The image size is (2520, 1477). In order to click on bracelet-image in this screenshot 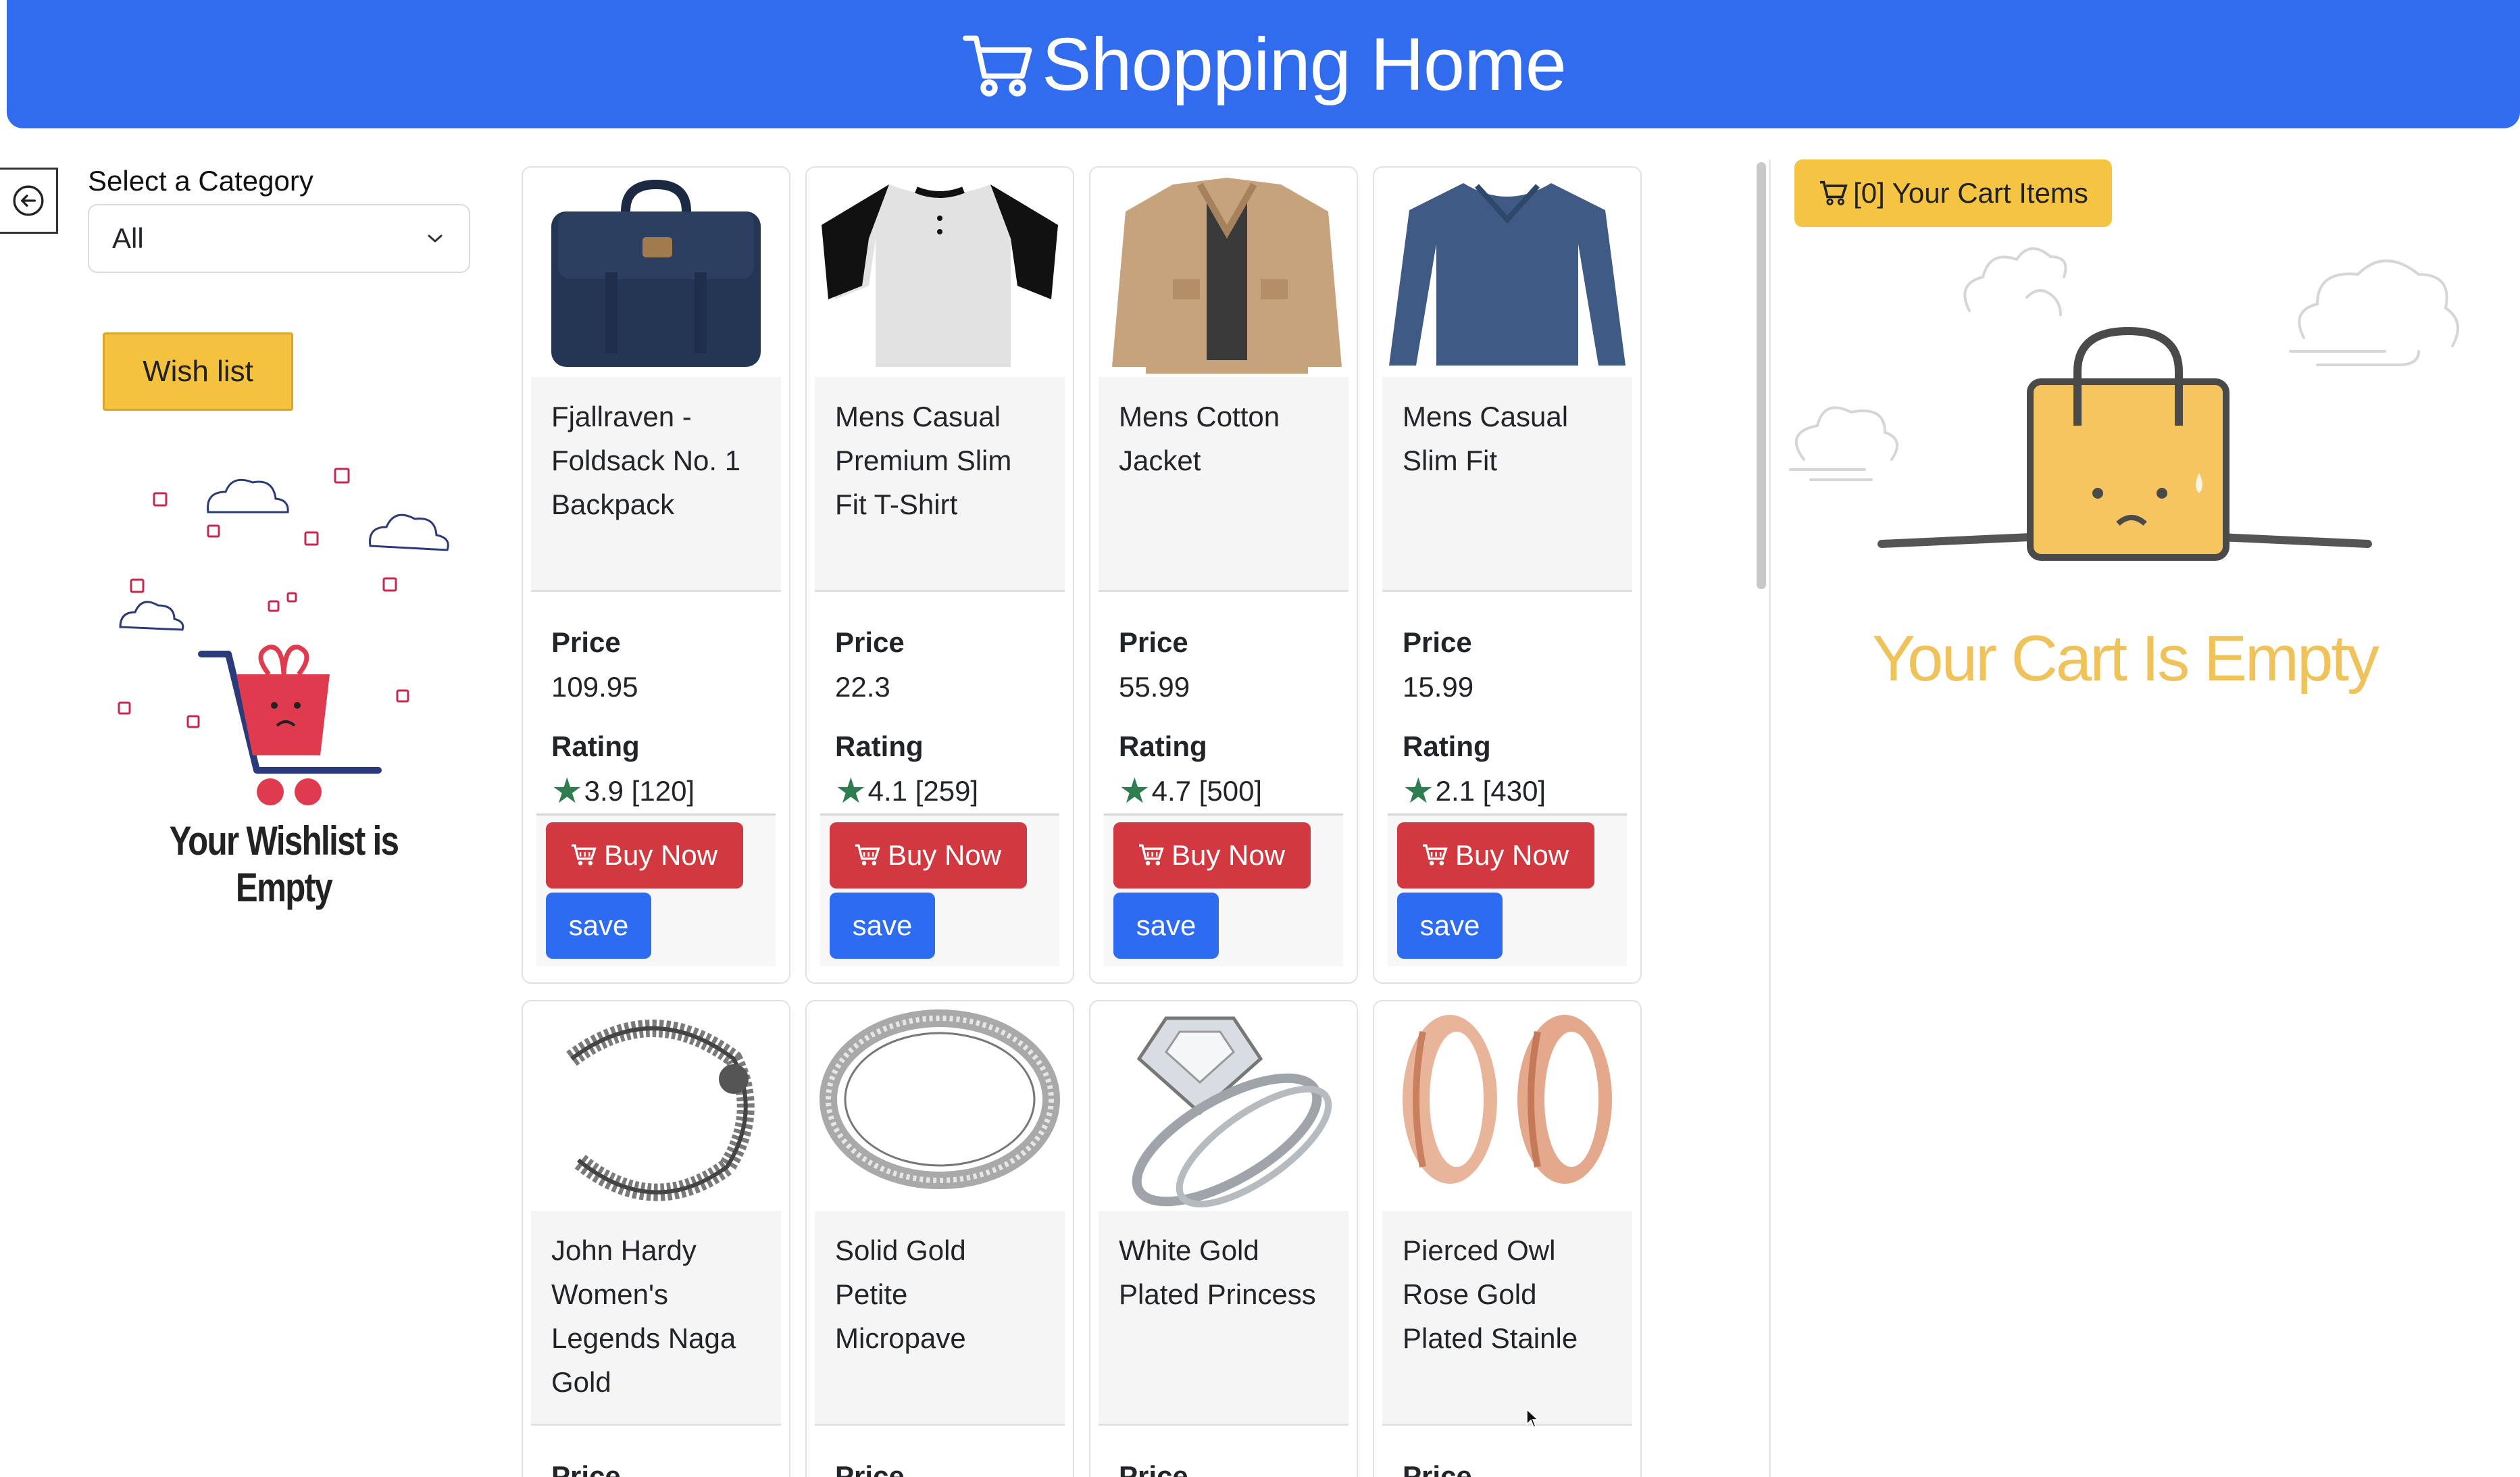, I will do `click(660, 1110)`.